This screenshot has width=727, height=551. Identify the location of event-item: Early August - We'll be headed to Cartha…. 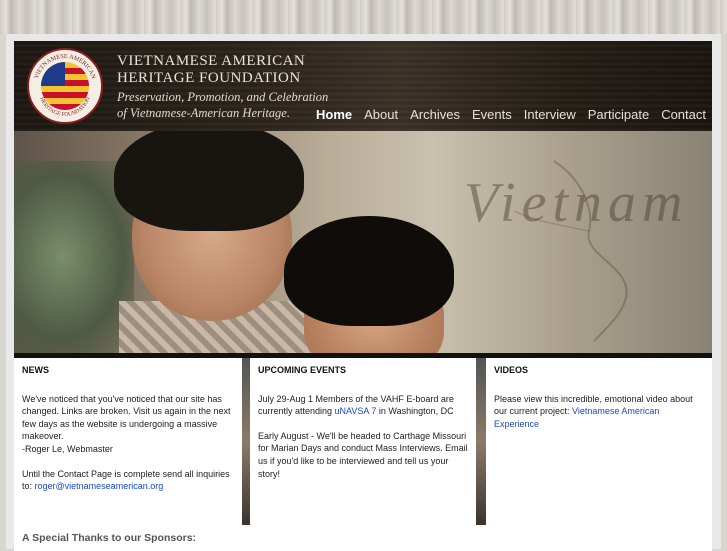
(363, 454).